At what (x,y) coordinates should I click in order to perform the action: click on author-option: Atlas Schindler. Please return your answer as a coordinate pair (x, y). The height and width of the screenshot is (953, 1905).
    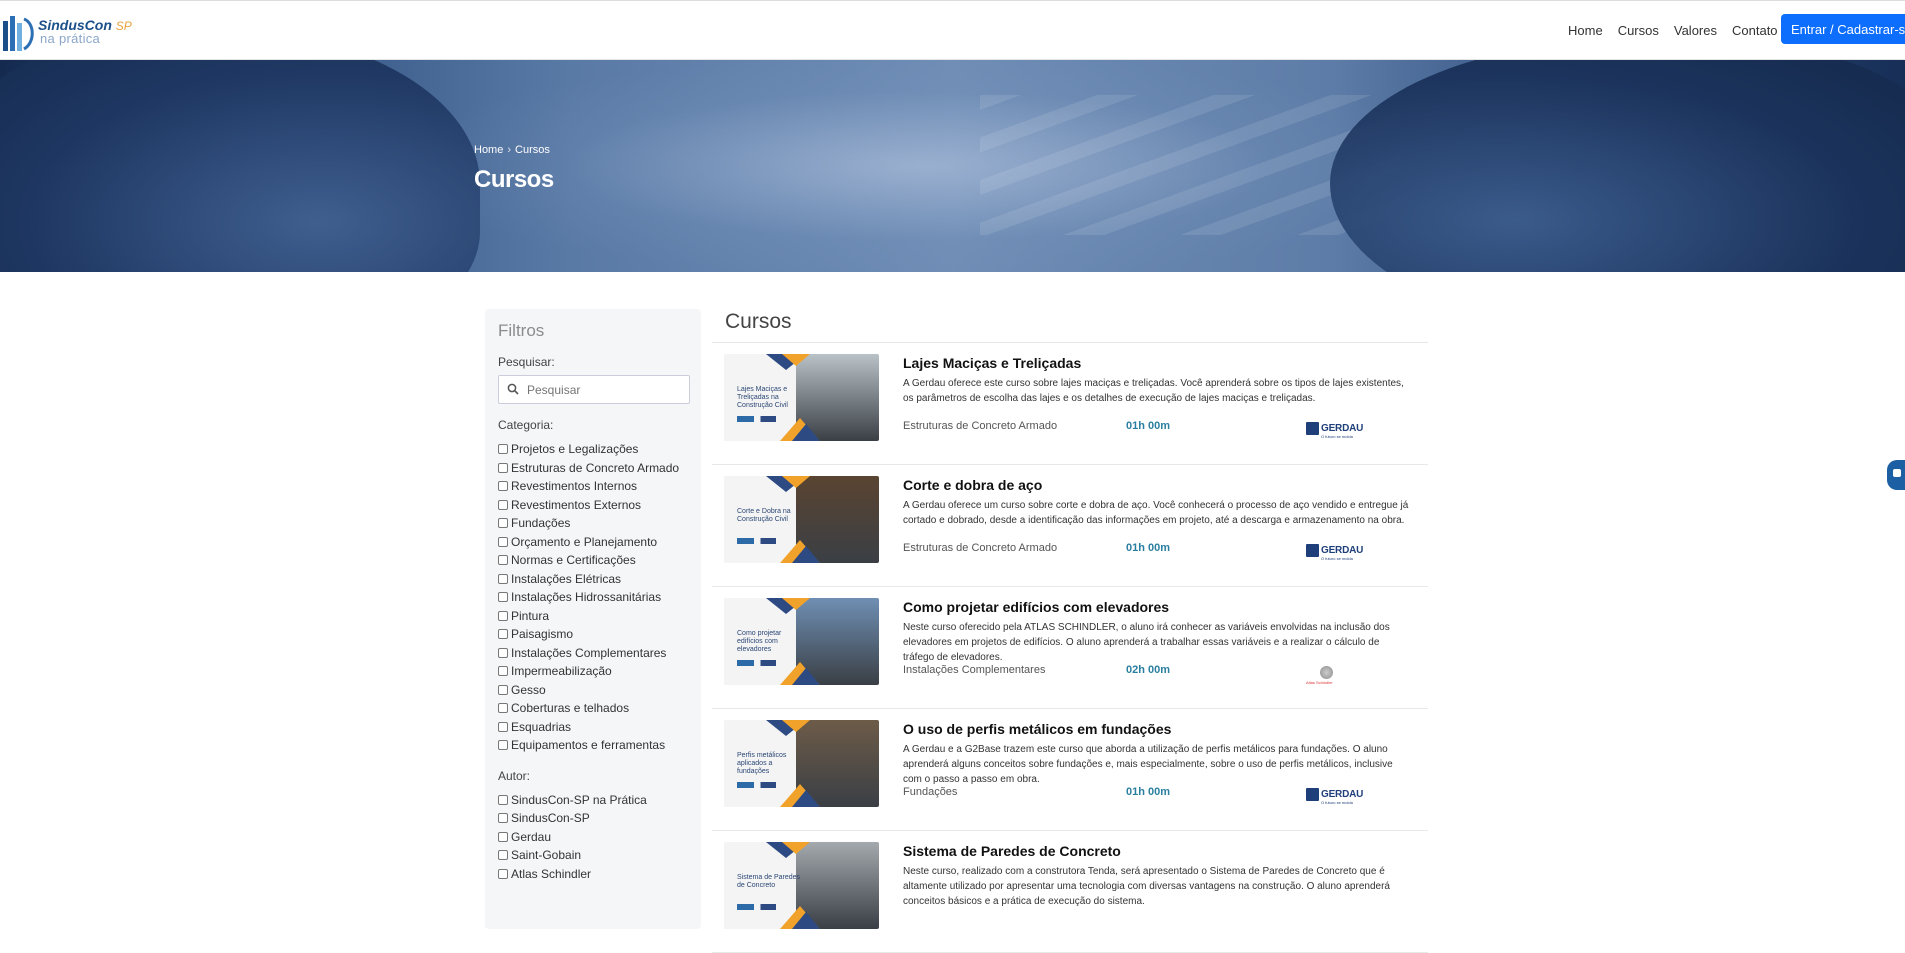
    Looking at the image, I should click on (593, 874).